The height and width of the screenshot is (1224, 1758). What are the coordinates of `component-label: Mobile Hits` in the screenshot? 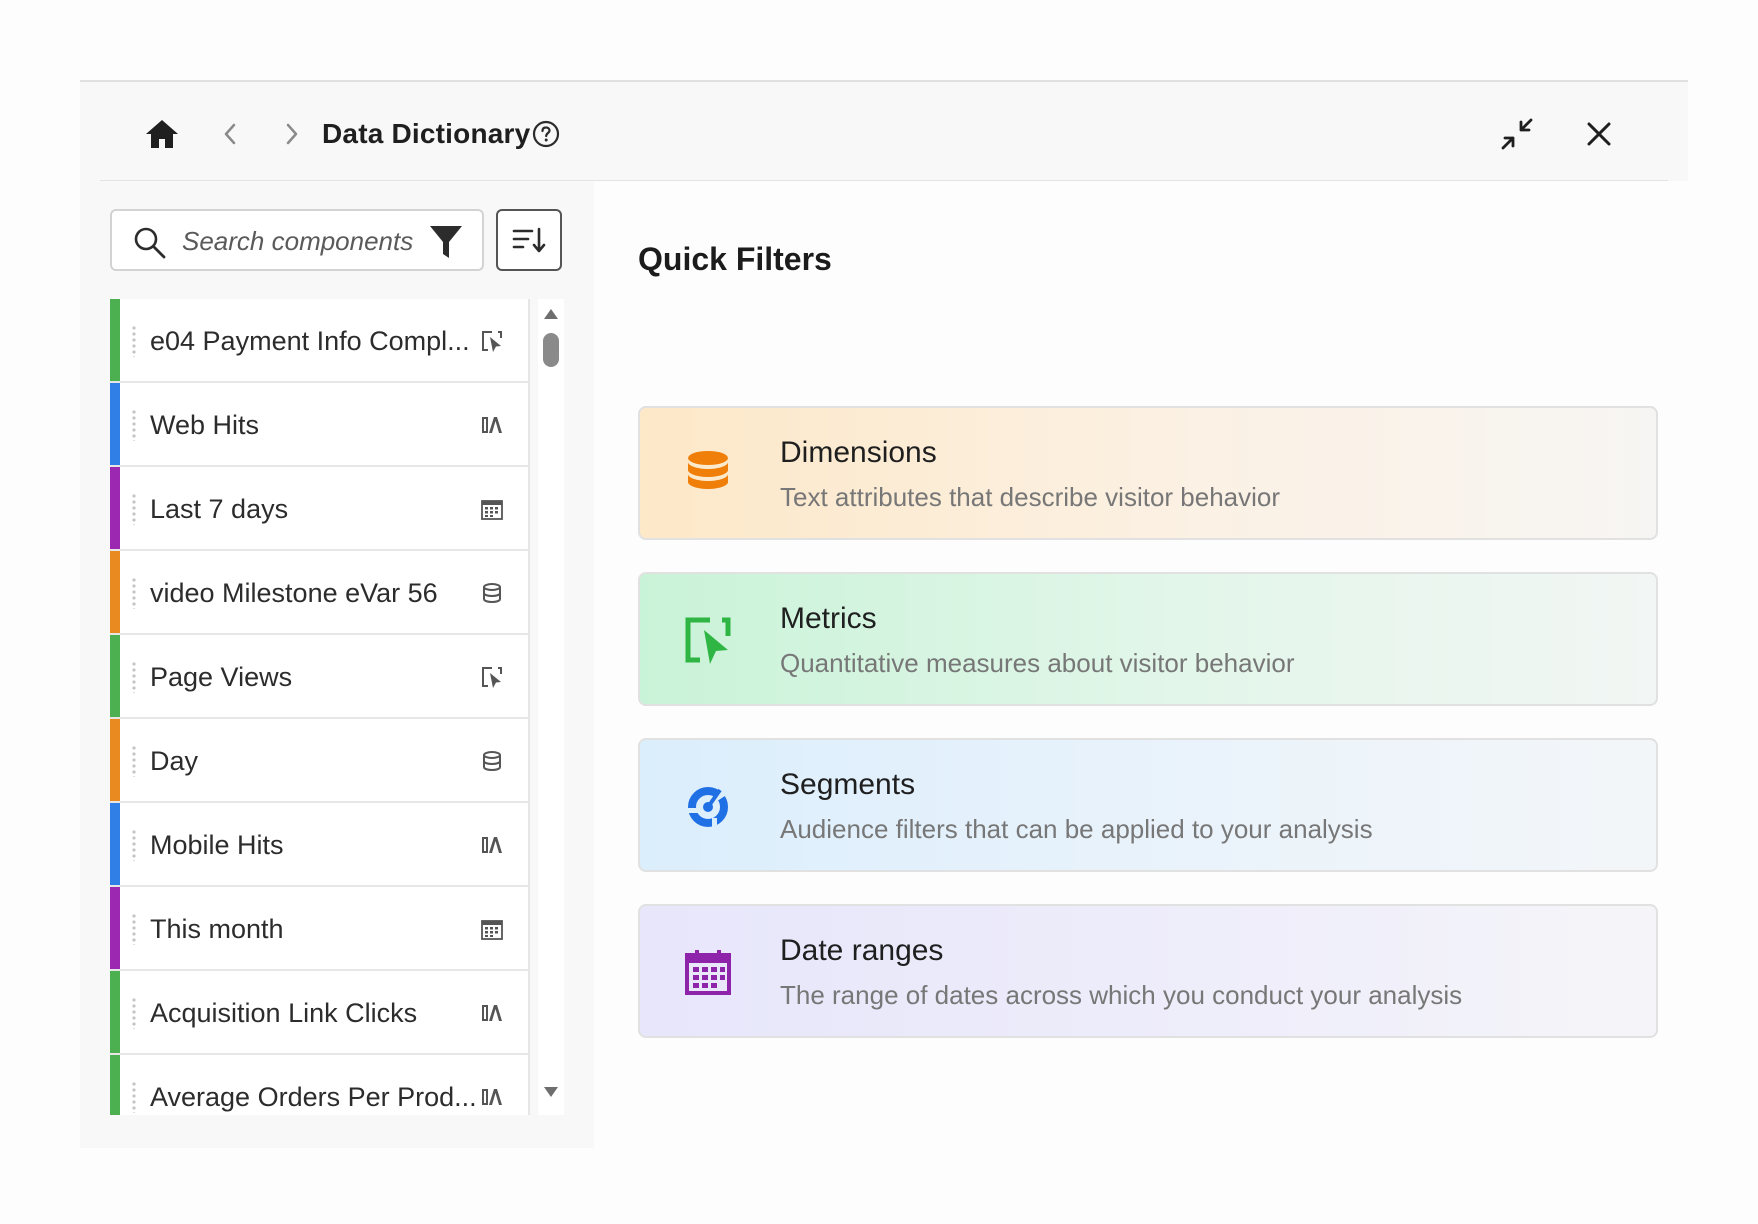 It's located at (217, 845).